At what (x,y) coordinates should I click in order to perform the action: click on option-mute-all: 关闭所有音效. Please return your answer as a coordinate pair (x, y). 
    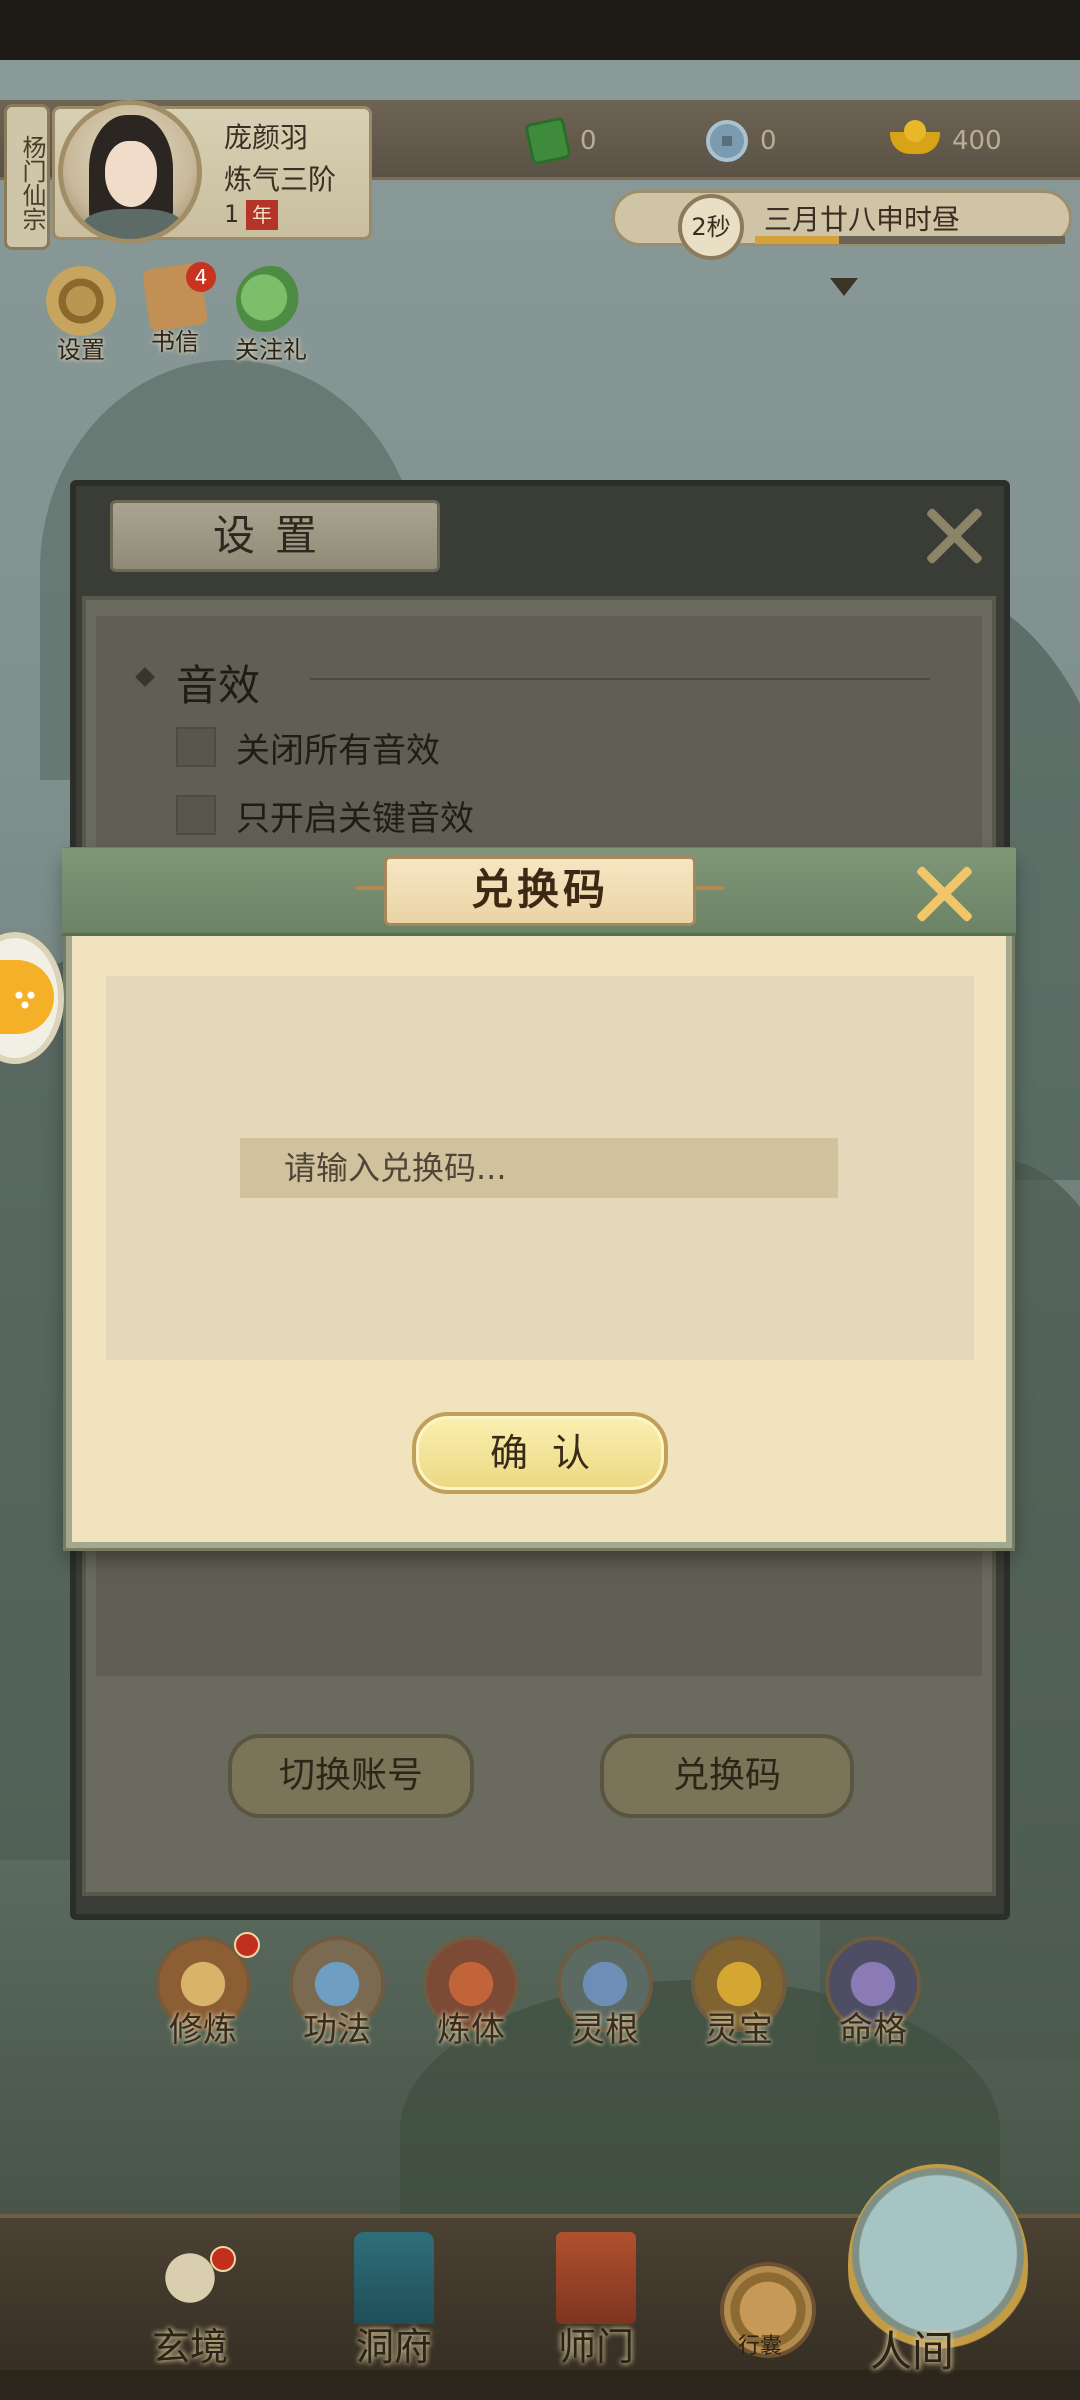
    Looking at the image, I should click on (308, 747).